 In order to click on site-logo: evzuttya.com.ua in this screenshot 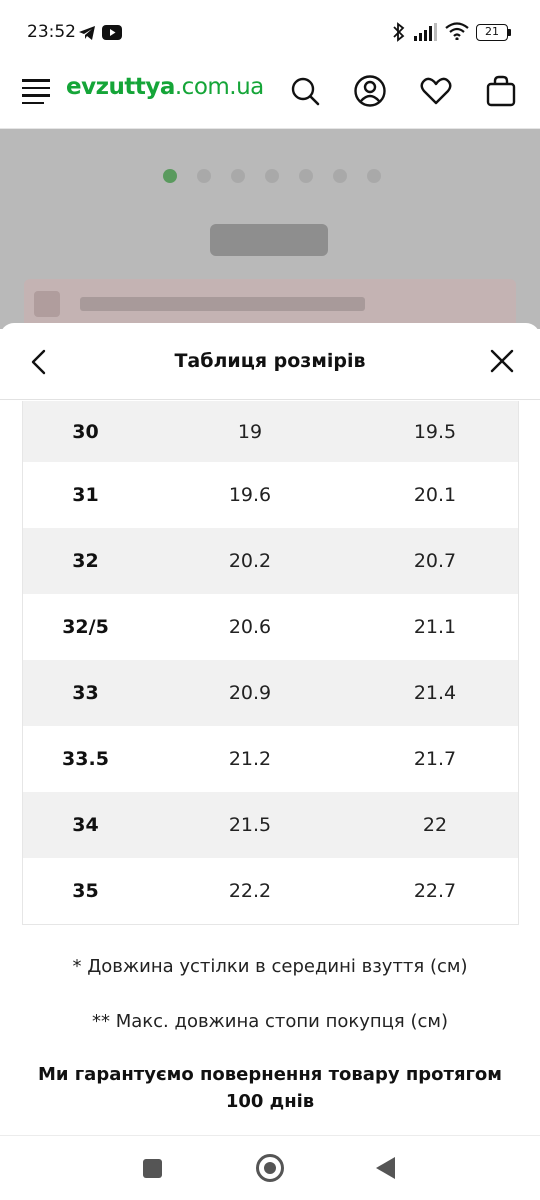, I will do `click(165, 87)`.